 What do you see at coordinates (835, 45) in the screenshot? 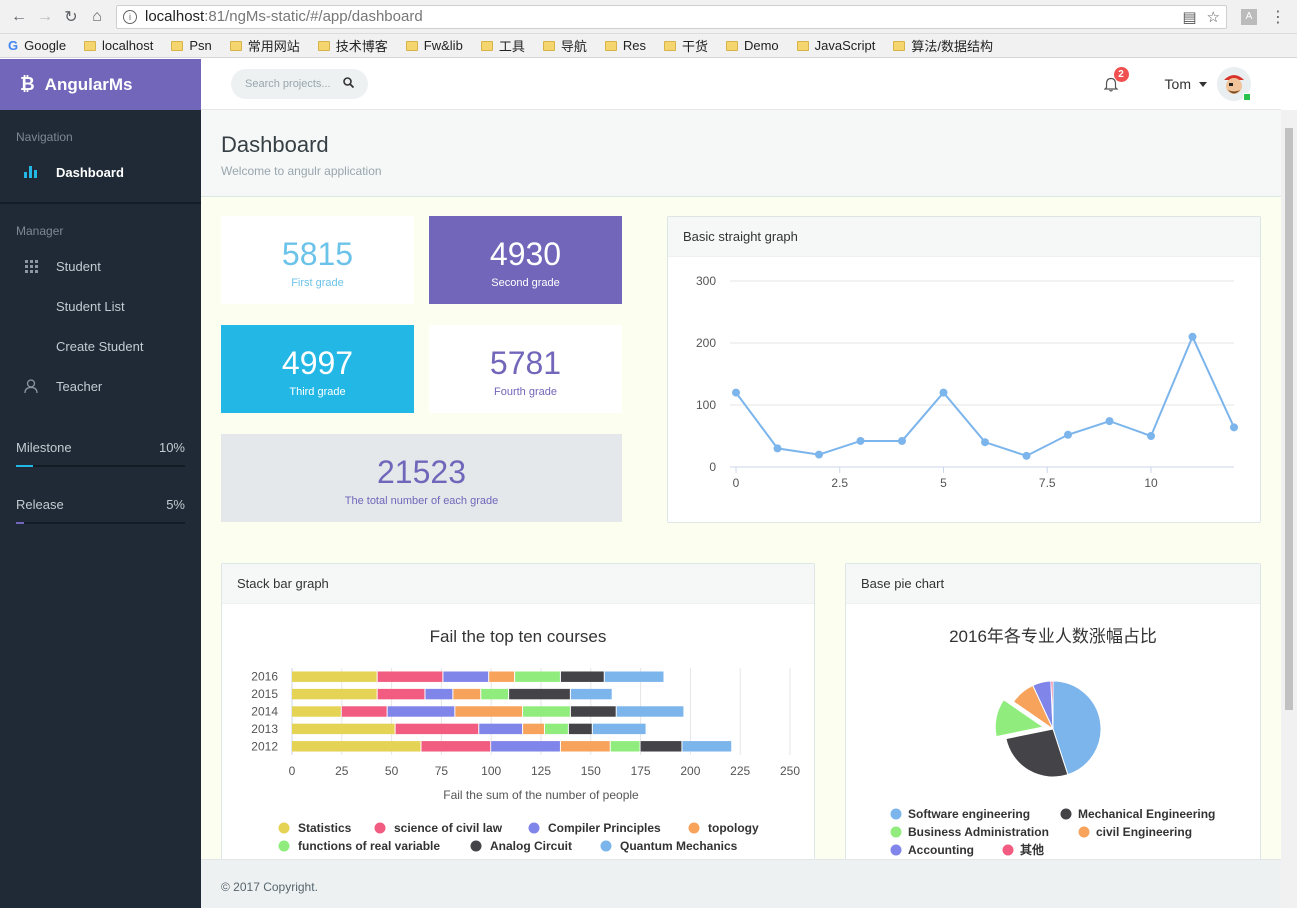
I see `bookmark-item: JavaScript` at bounding box center [835, 45].